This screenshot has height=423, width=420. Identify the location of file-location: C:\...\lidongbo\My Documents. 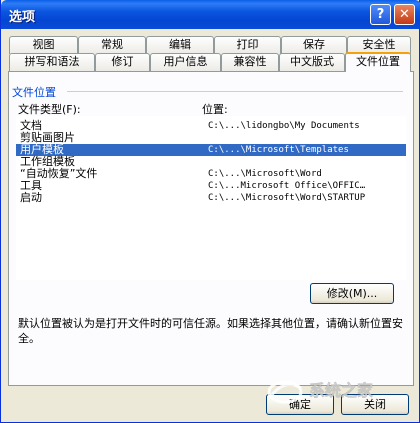
(284, 126).